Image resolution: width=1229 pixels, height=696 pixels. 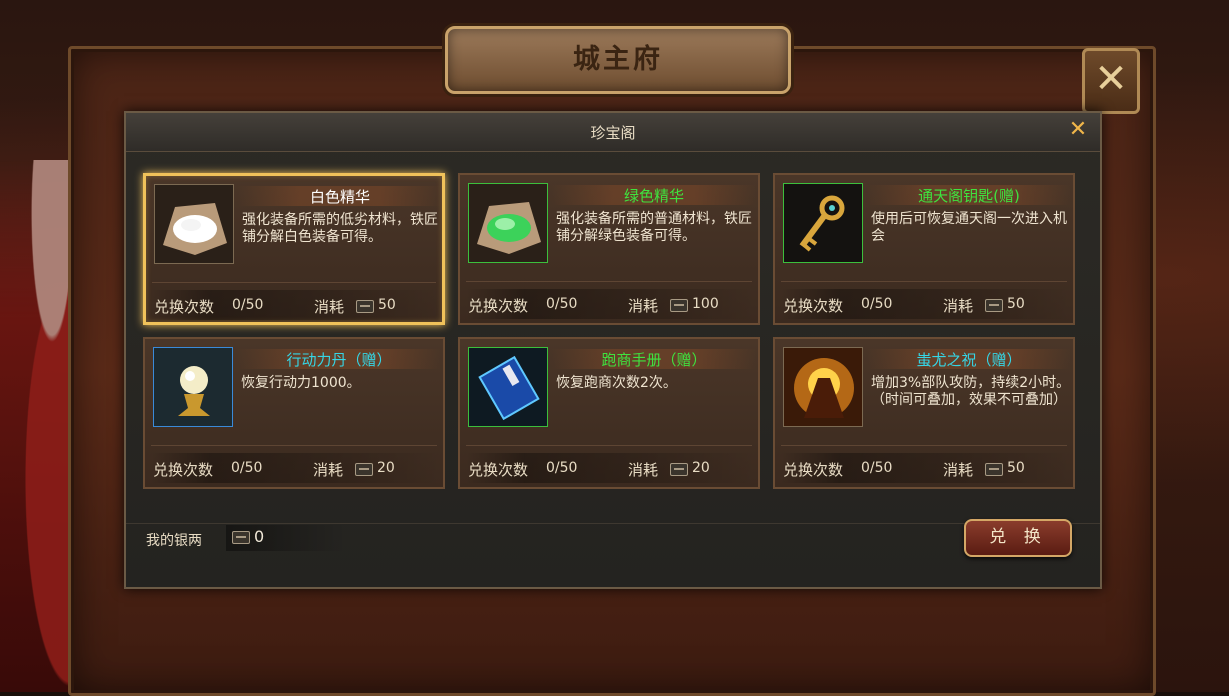 I want to click on my-silver-label: 我的银两, so click(x=174, y=541).